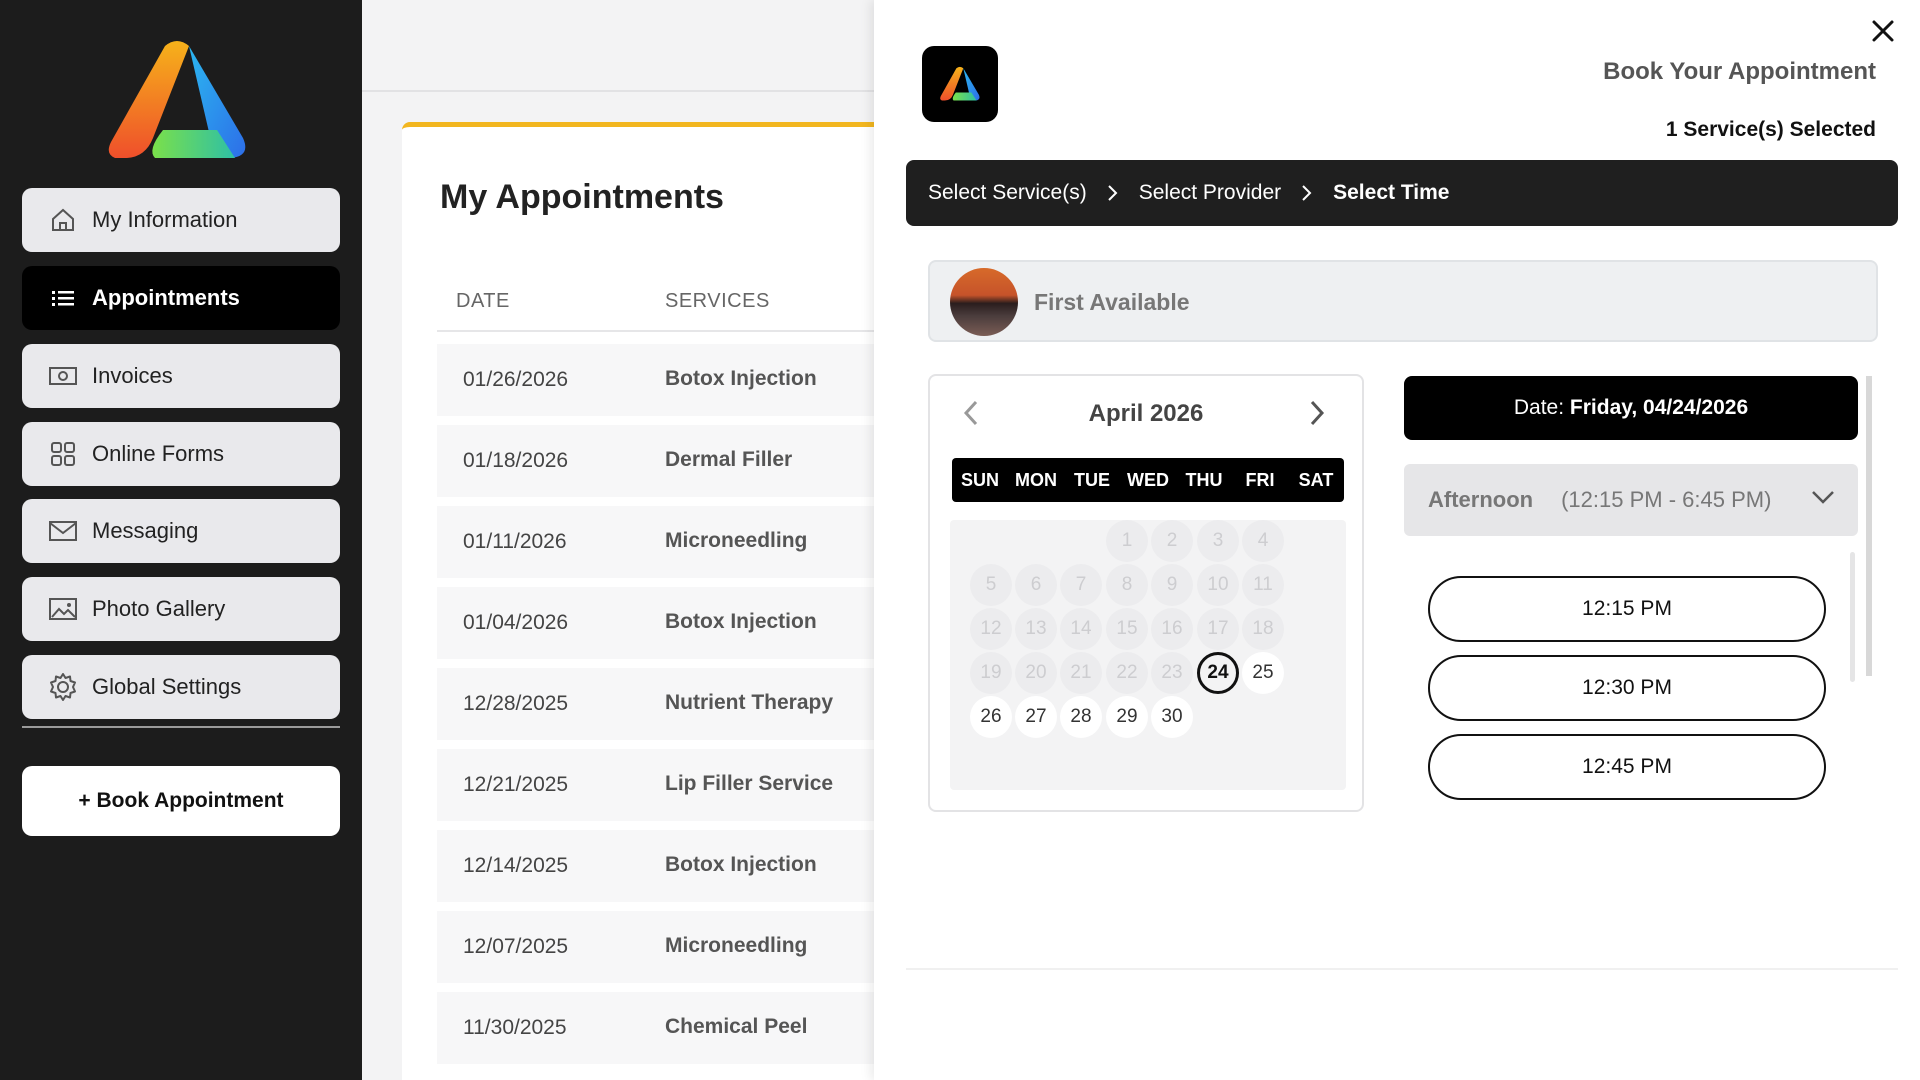  I want to click on calendar-day: 30, so click(1172, 717).